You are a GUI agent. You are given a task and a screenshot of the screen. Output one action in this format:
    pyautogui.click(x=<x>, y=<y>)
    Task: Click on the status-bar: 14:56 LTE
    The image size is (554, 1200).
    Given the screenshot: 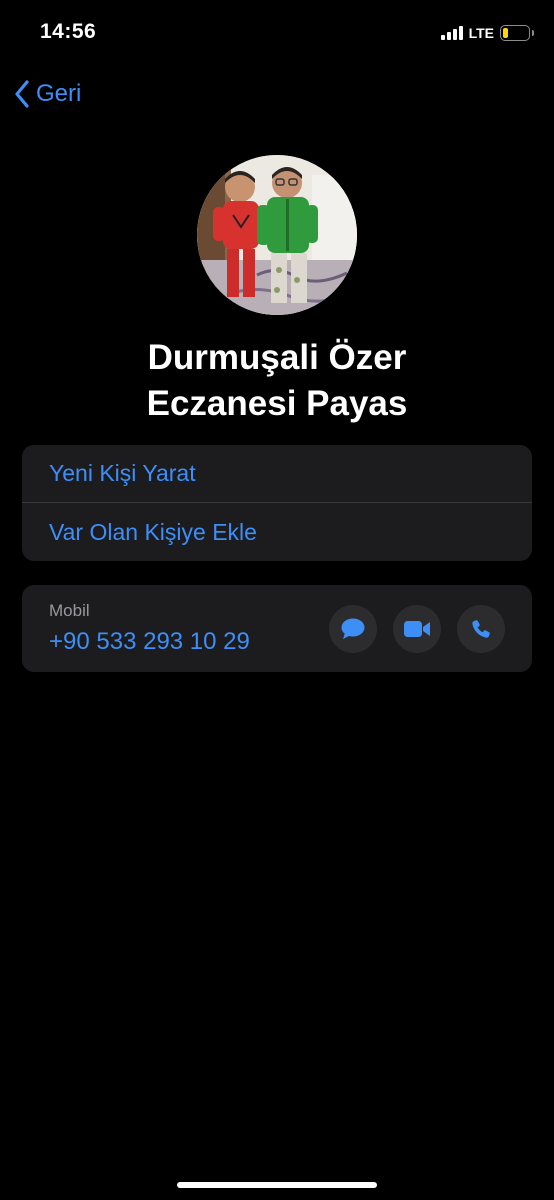 What is the action you would take?
    pyautogui.click(x=277, y=33)
    